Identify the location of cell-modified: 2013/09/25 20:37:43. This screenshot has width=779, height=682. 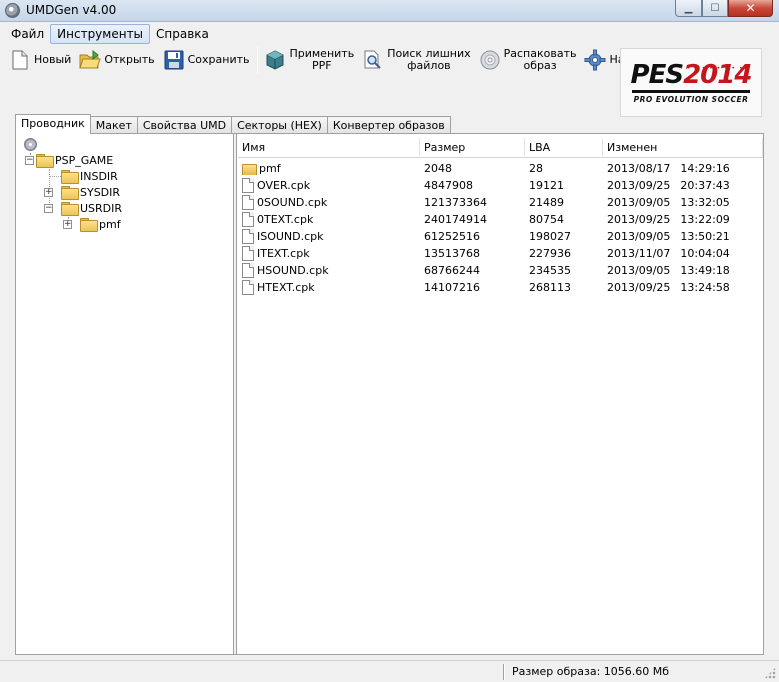
(683, 185).